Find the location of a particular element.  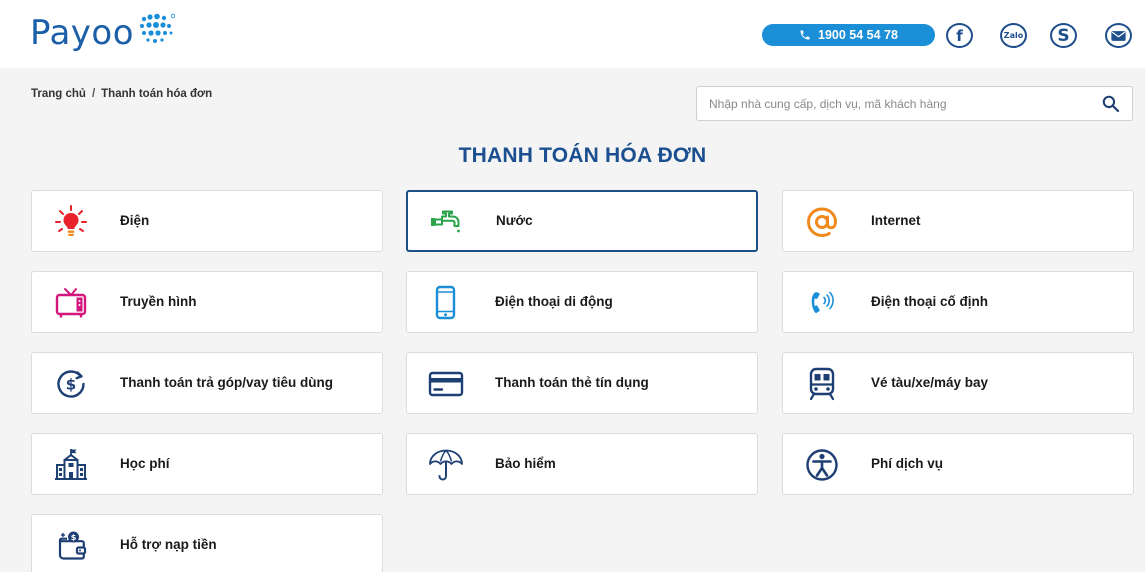

skype-icon: S is located at coordinates (1063, 35).